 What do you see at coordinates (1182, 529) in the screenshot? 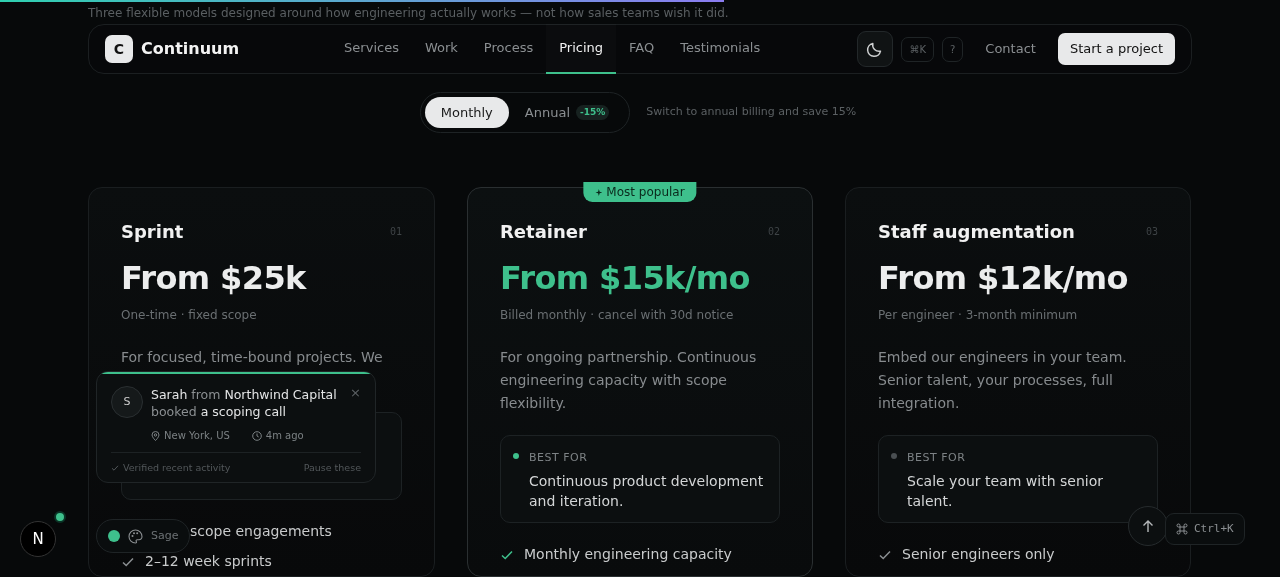
I see `command-key-icon` at bounding box center [1182, 529].